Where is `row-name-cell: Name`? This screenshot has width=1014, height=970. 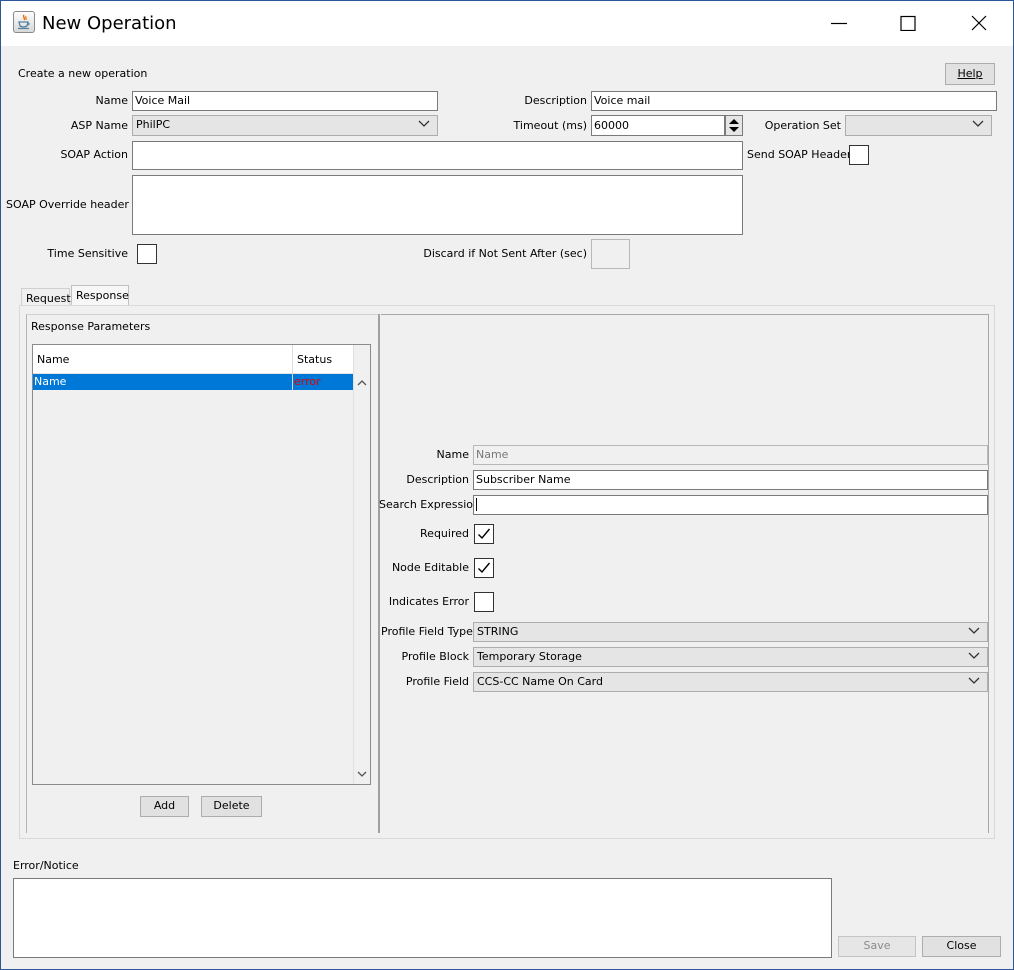 row-name-cell: Name is located at coordinates (50, 381).